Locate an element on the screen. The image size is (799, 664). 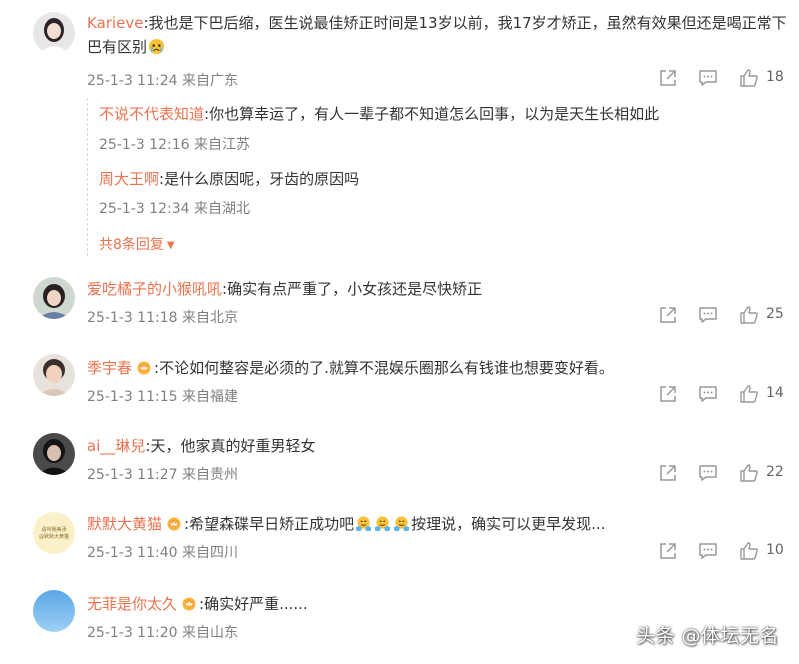
comment-actions: 10 is located at coordinates (399, 552).